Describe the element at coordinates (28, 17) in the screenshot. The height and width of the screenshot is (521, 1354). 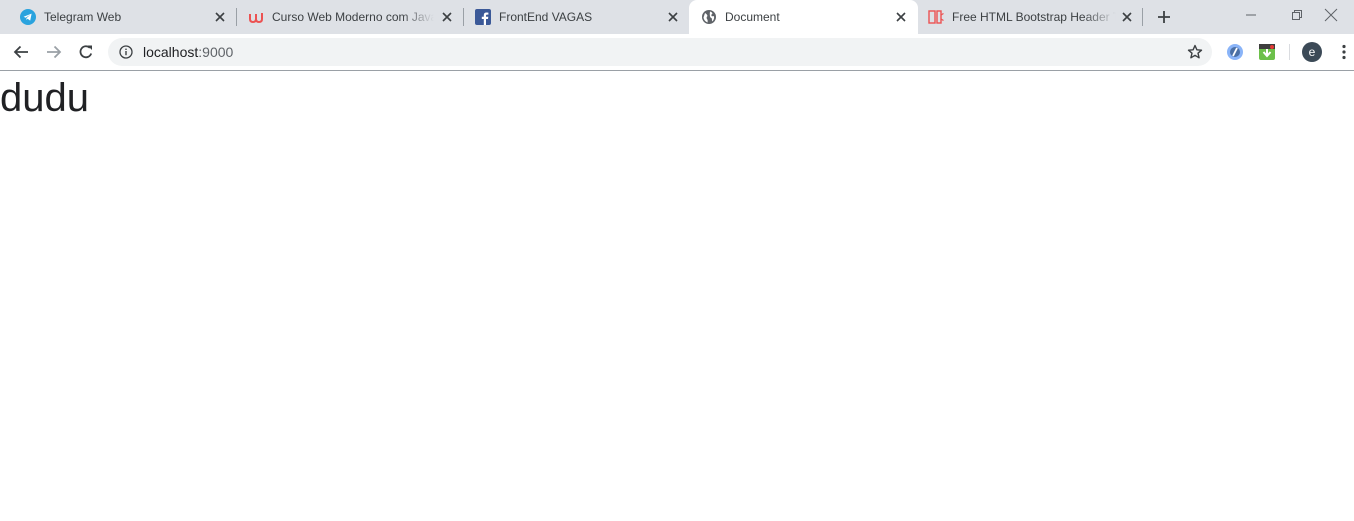
I see `telegram-icon` at that location.